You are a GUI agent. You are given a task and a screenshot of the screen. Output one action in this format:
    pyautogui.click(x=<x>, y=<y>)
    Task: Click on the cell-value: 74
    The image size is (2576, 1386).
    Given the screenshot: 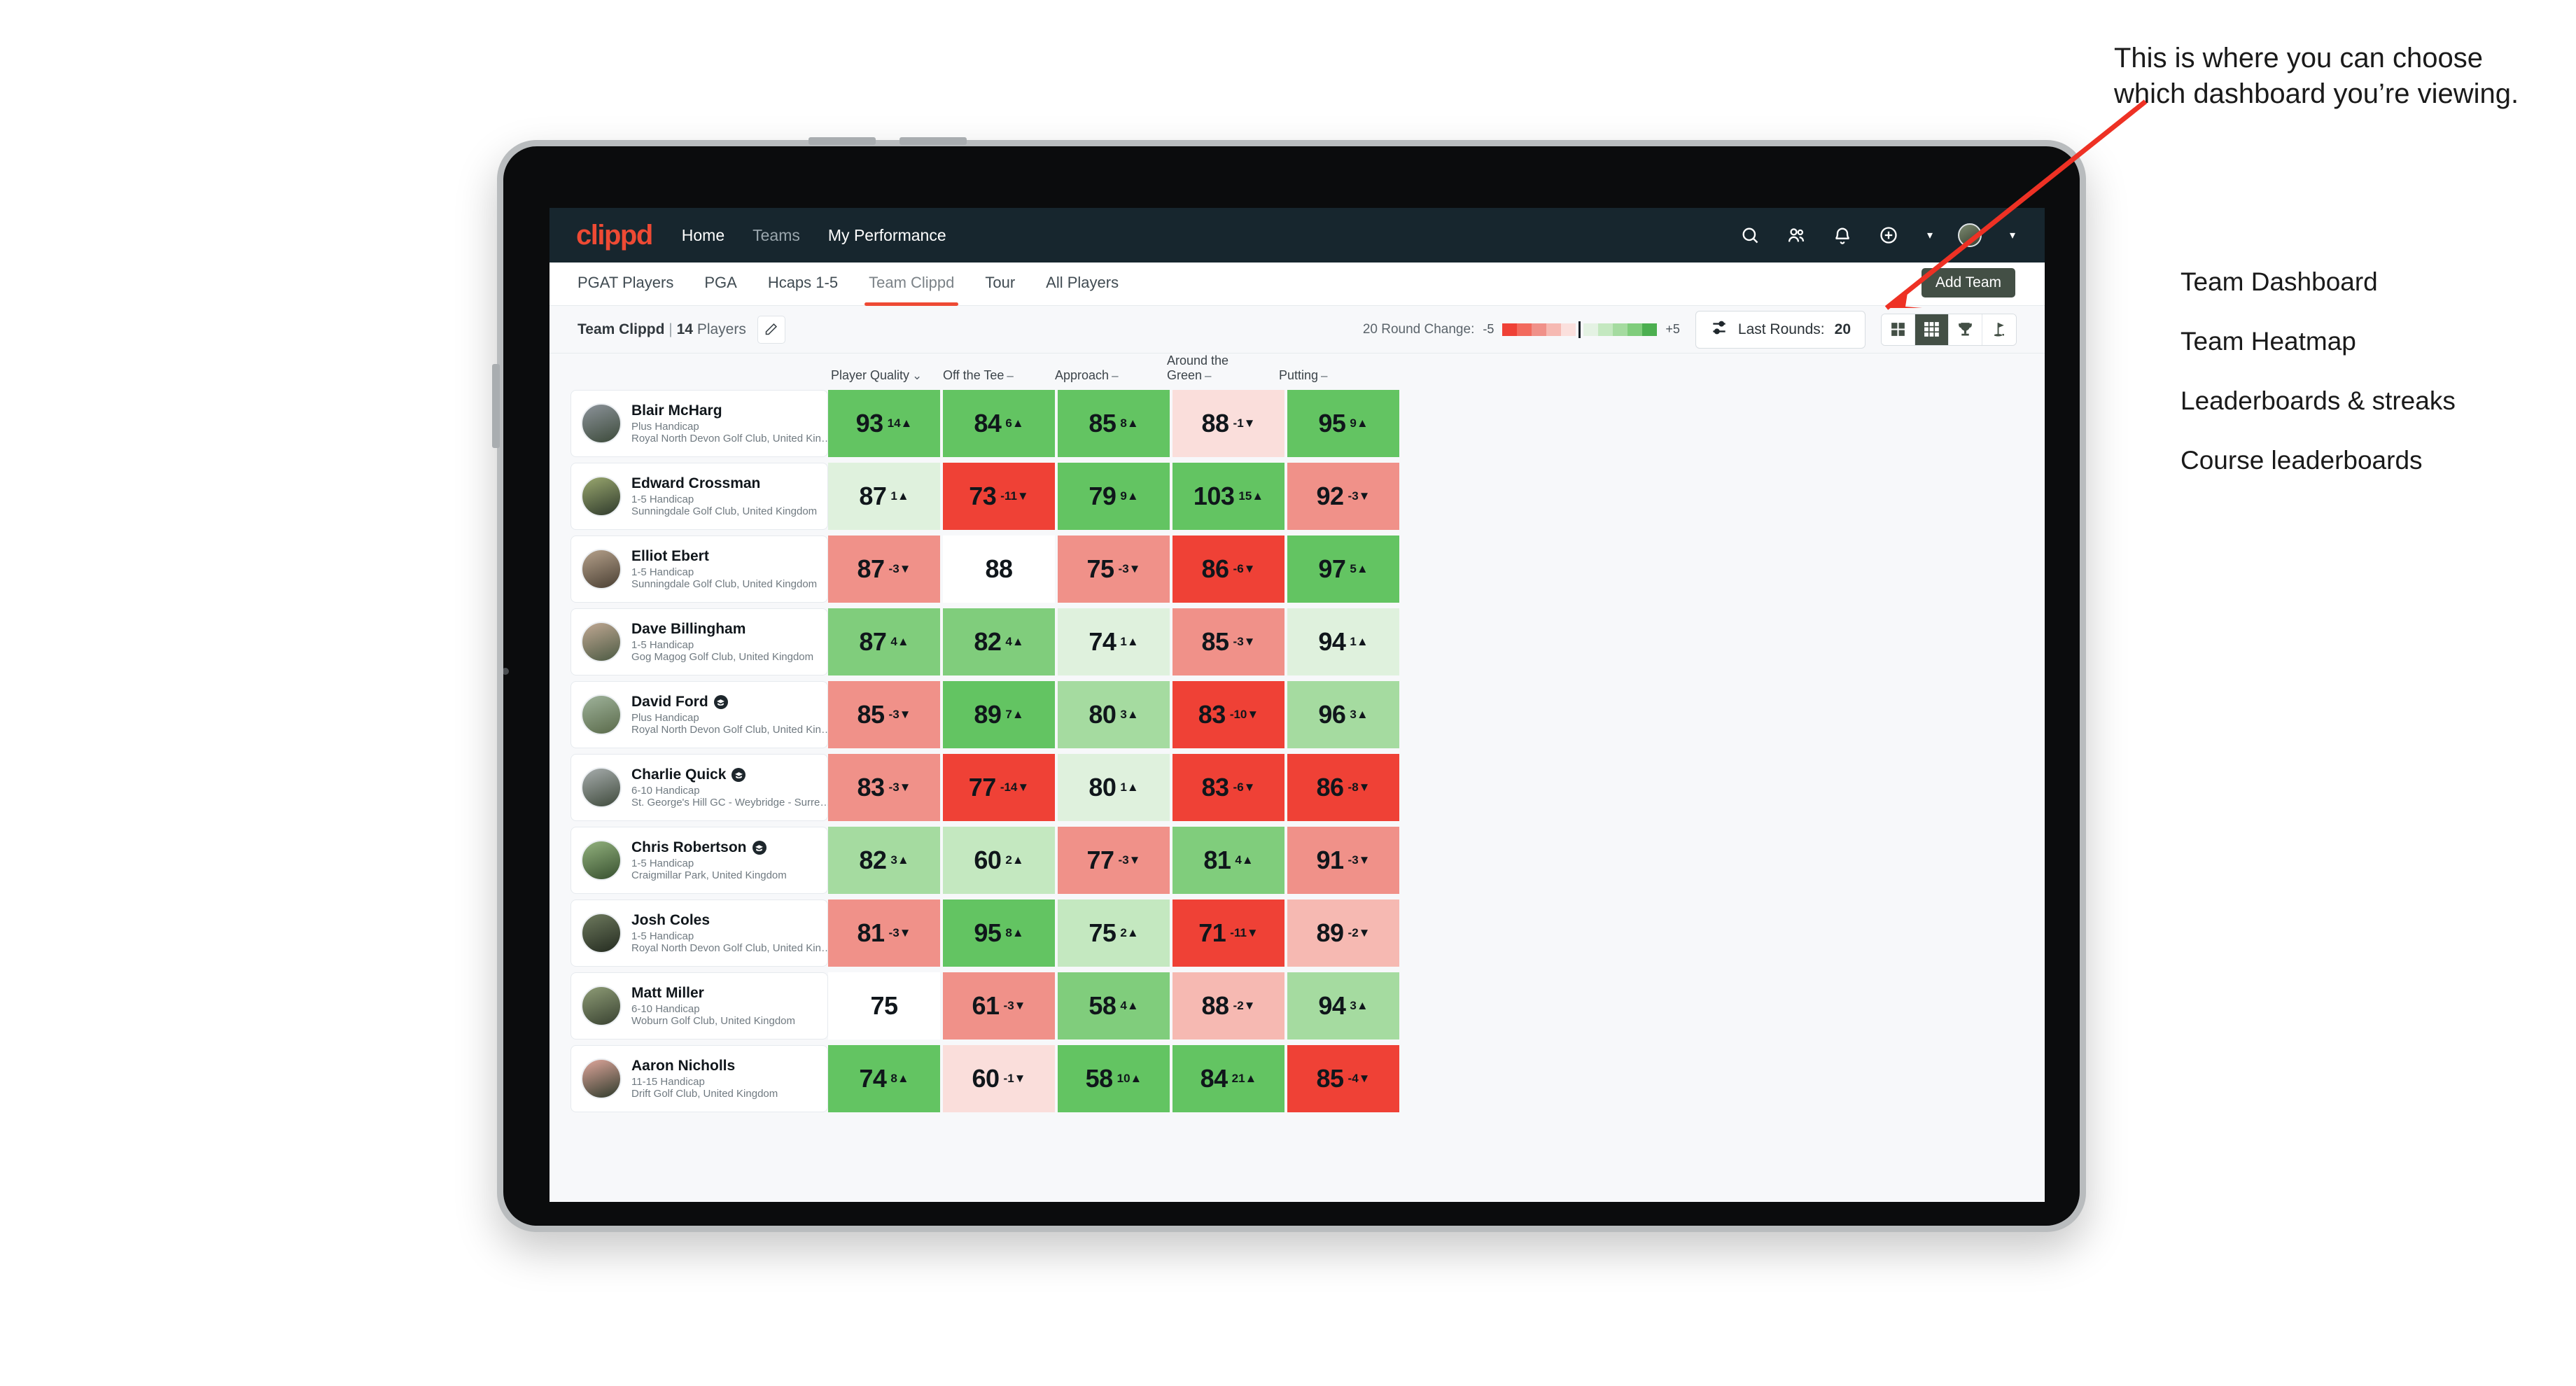 What is the action you would take?
    pyautogui.click(x=873, y=1078)
    